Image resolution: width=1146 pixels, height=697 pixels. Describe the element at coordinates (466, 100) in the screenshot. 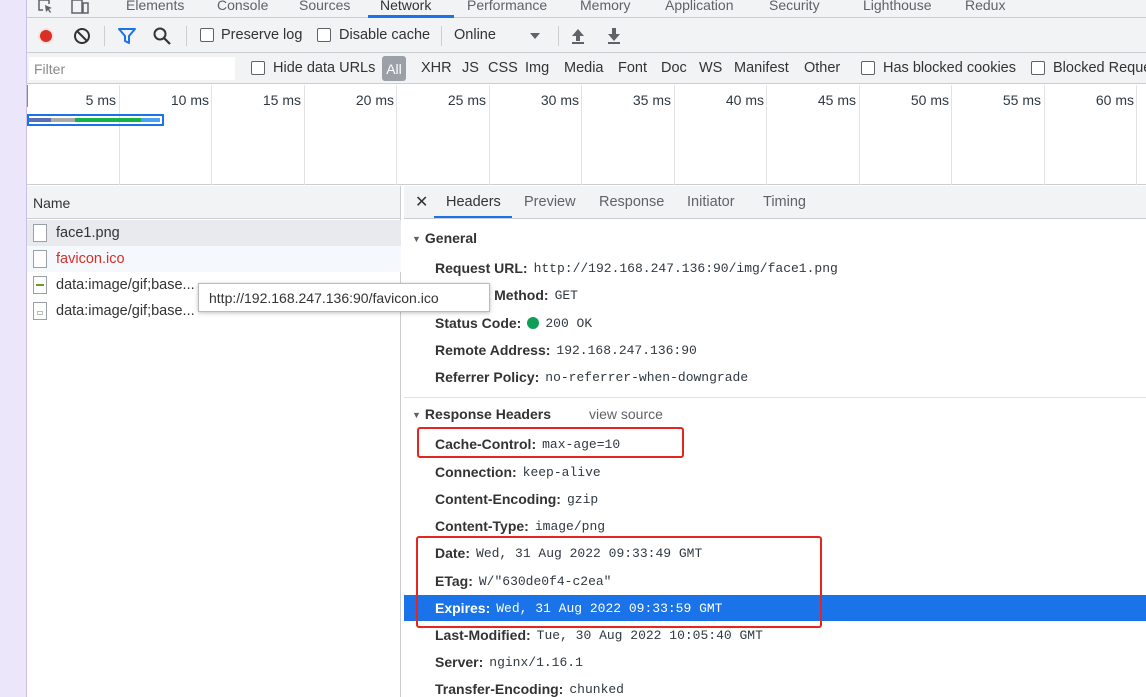

I see `timeline-tick: 25 ms` at that location.